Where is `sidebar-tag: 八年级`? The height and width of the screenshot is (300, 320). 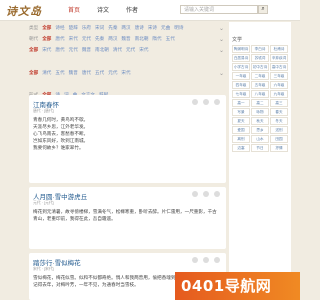 sidebar-tag: 八年级 is located at coordinates (260, 94).